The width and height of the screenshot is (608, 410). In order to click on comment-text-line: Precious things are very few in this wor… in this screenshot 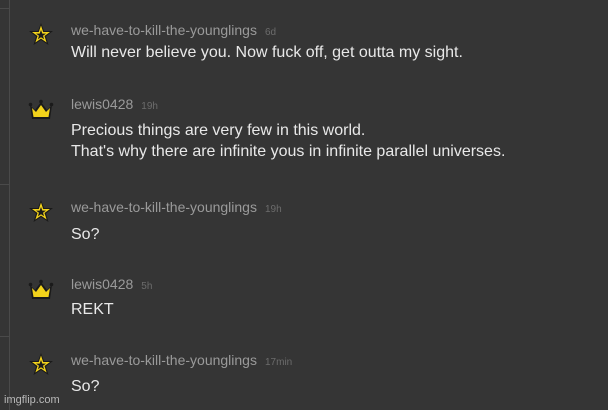, I will do `click(218, 130)`.